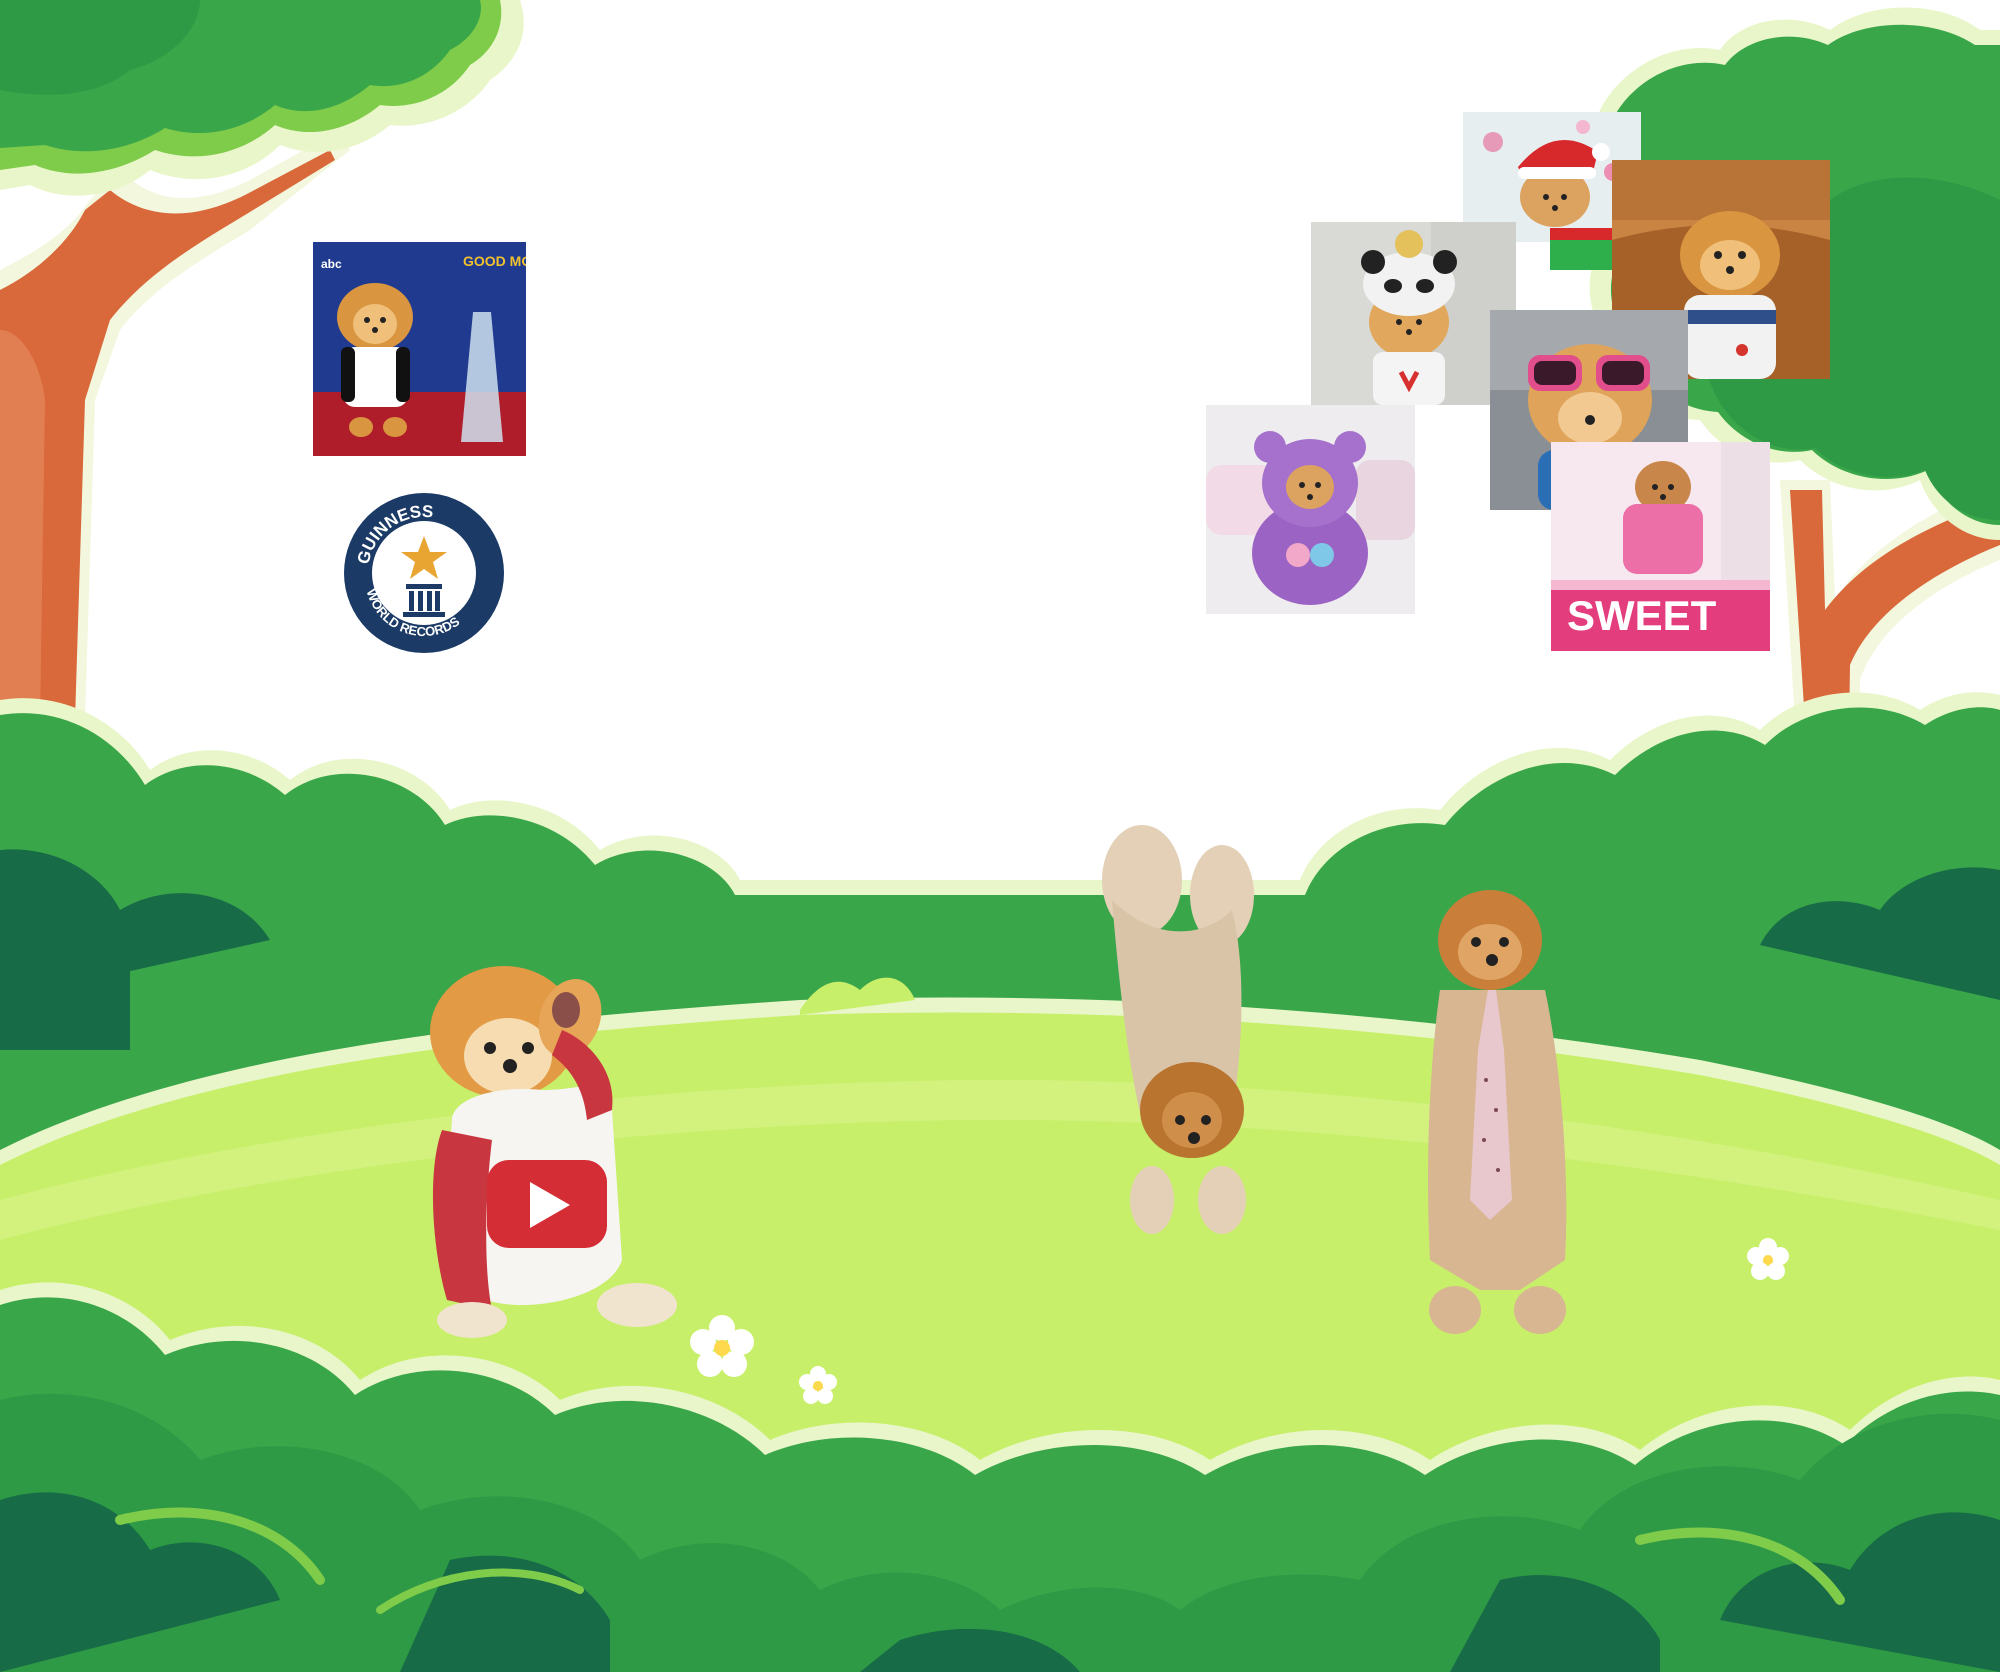  I want to click on dog-handstand, so click(1175, 1030).